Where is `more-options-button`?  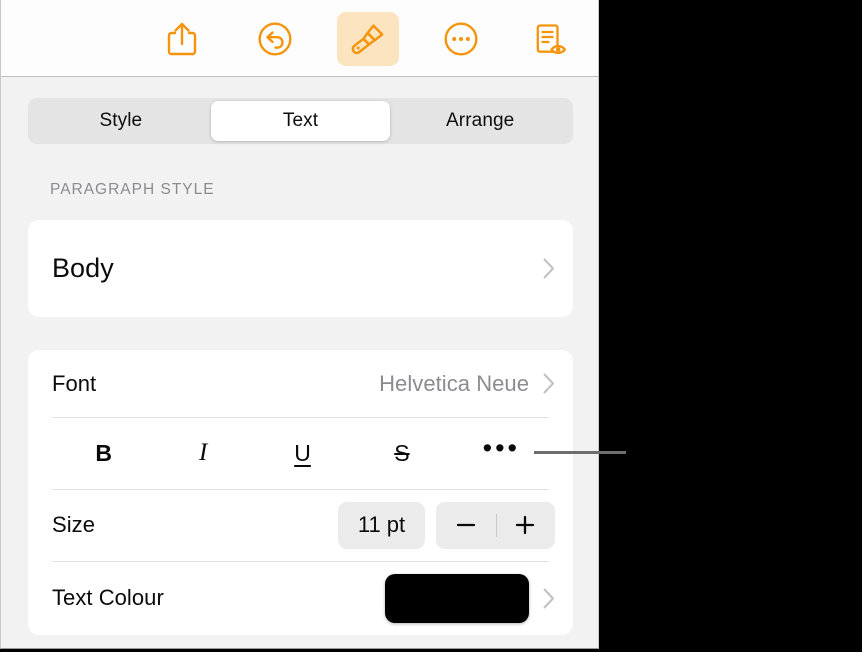 more-options-button is located at coordinates (461, 39).